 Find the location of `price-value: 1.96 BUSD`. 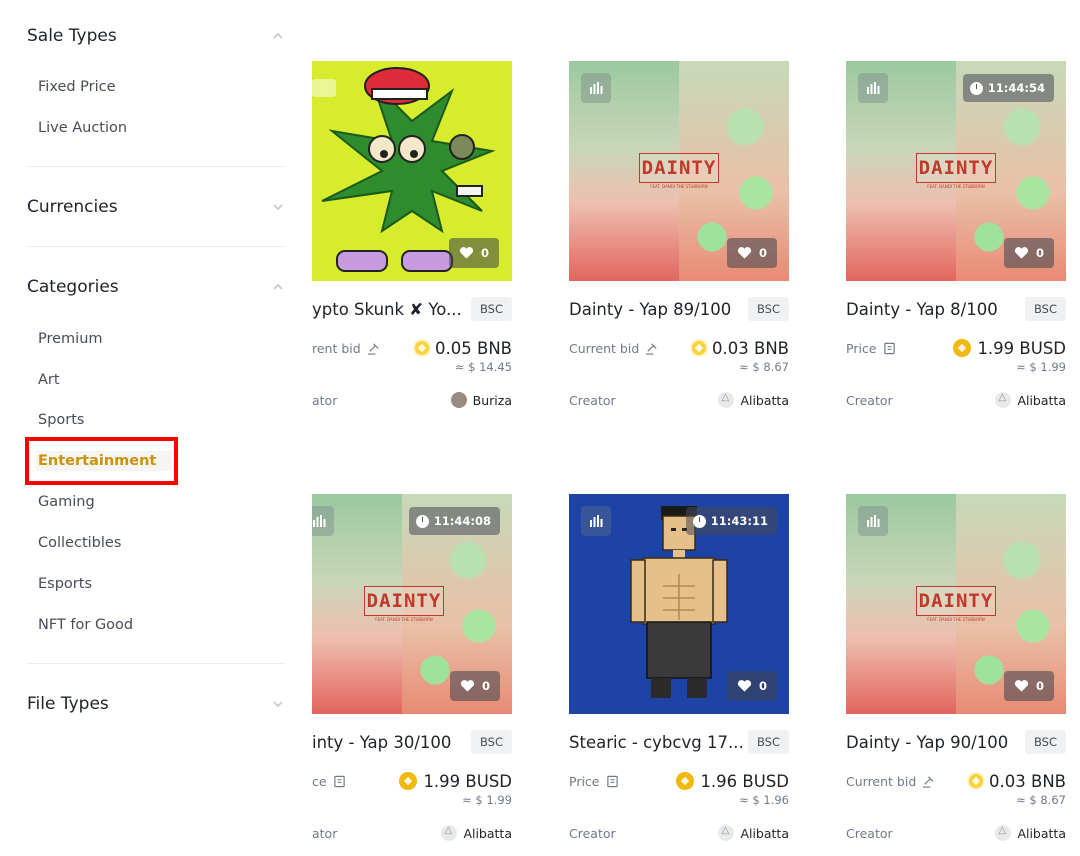

price-value: 1.96 BUSD is located at coordinates (732, 781).